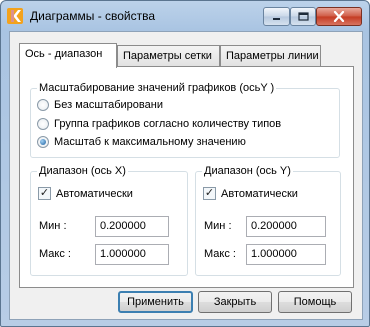  I want to click on auto-x-label: Автоматически, so click(94, 193).